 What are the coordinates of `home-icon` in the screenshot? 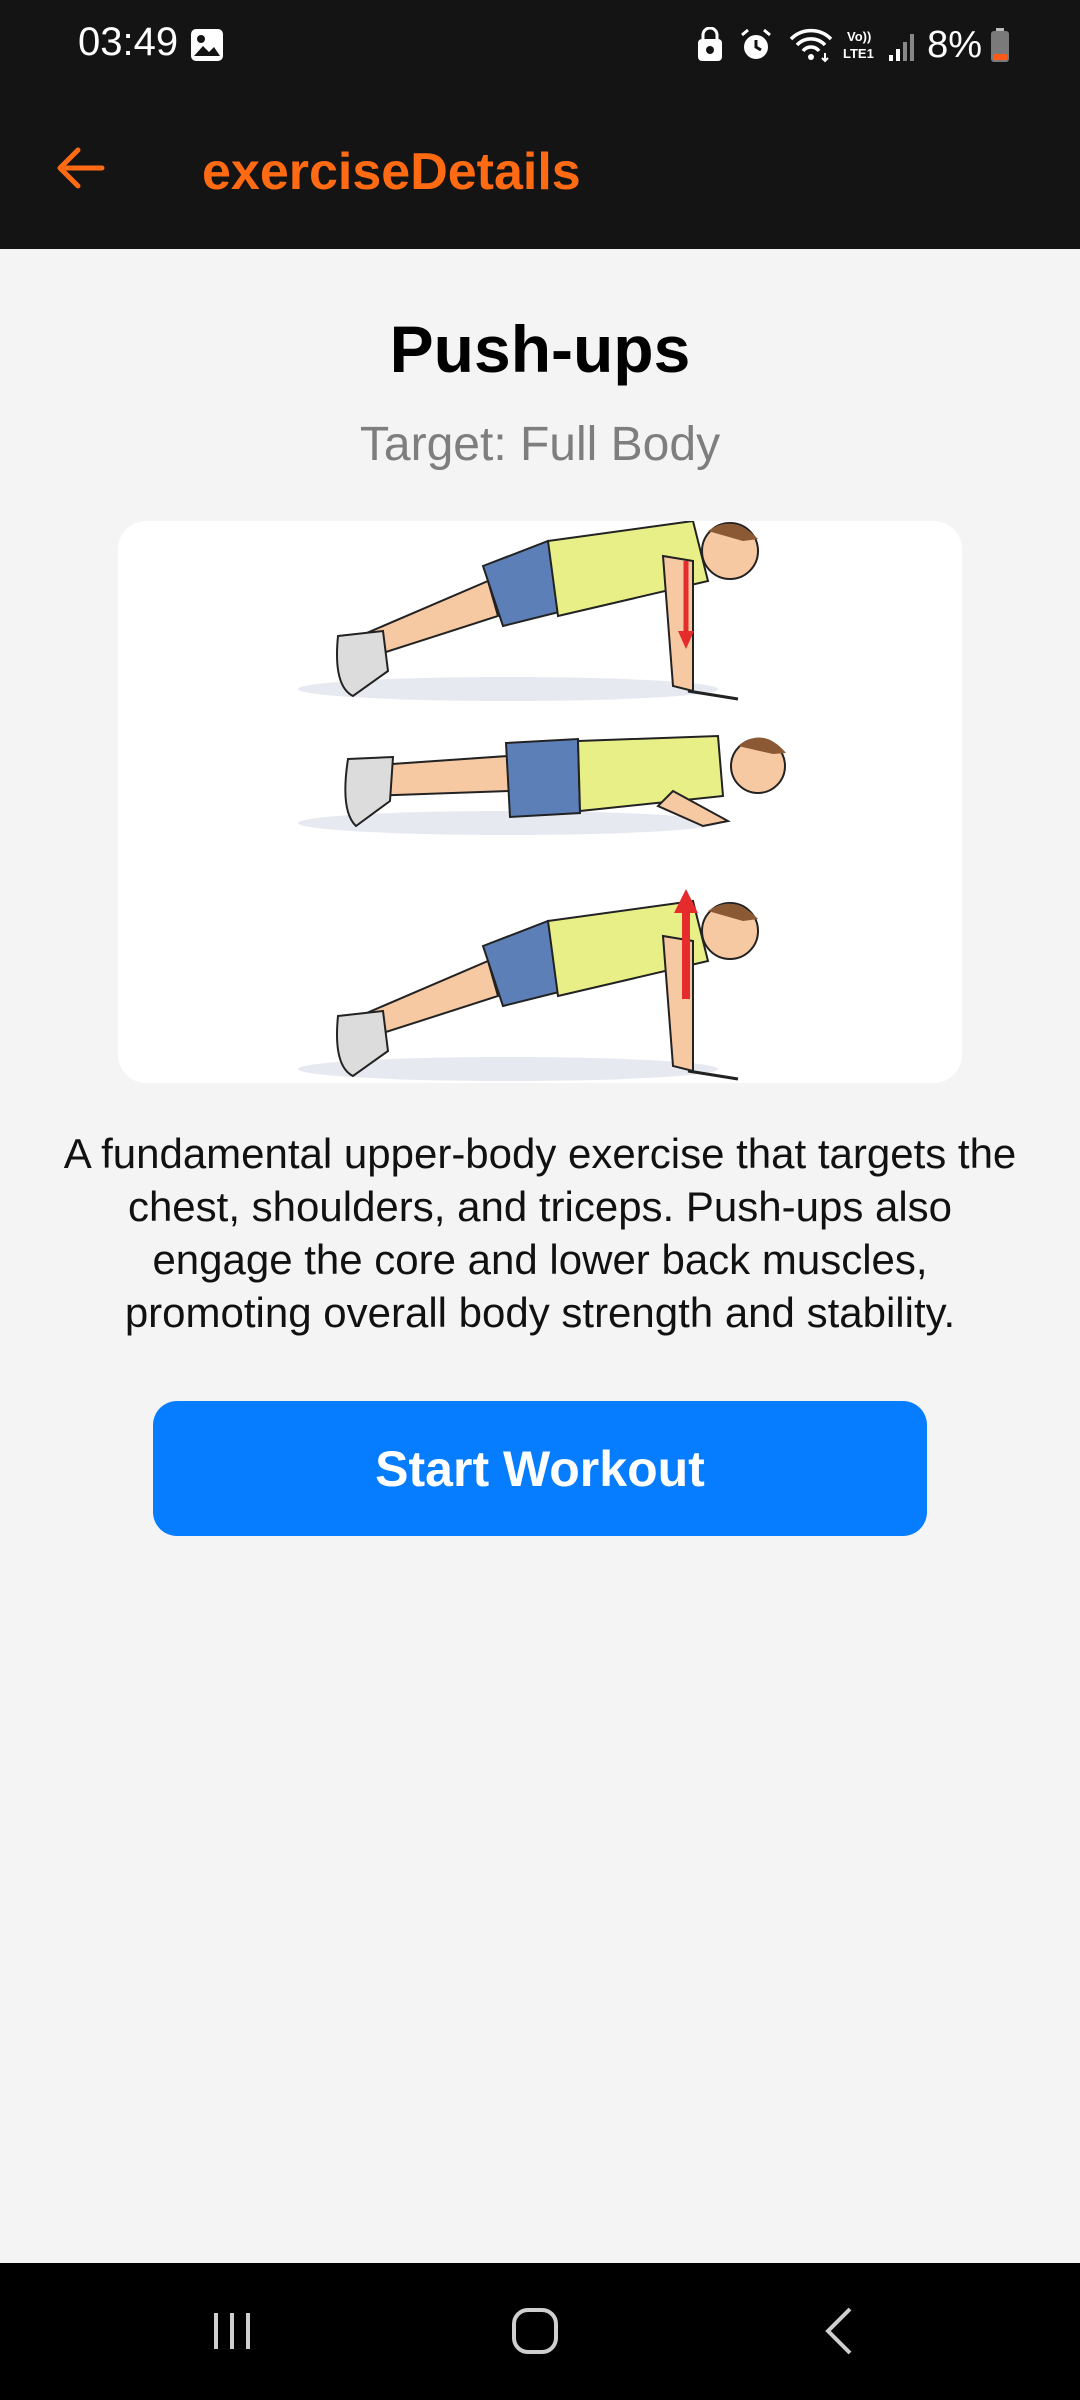 It's located at (535, 2333).